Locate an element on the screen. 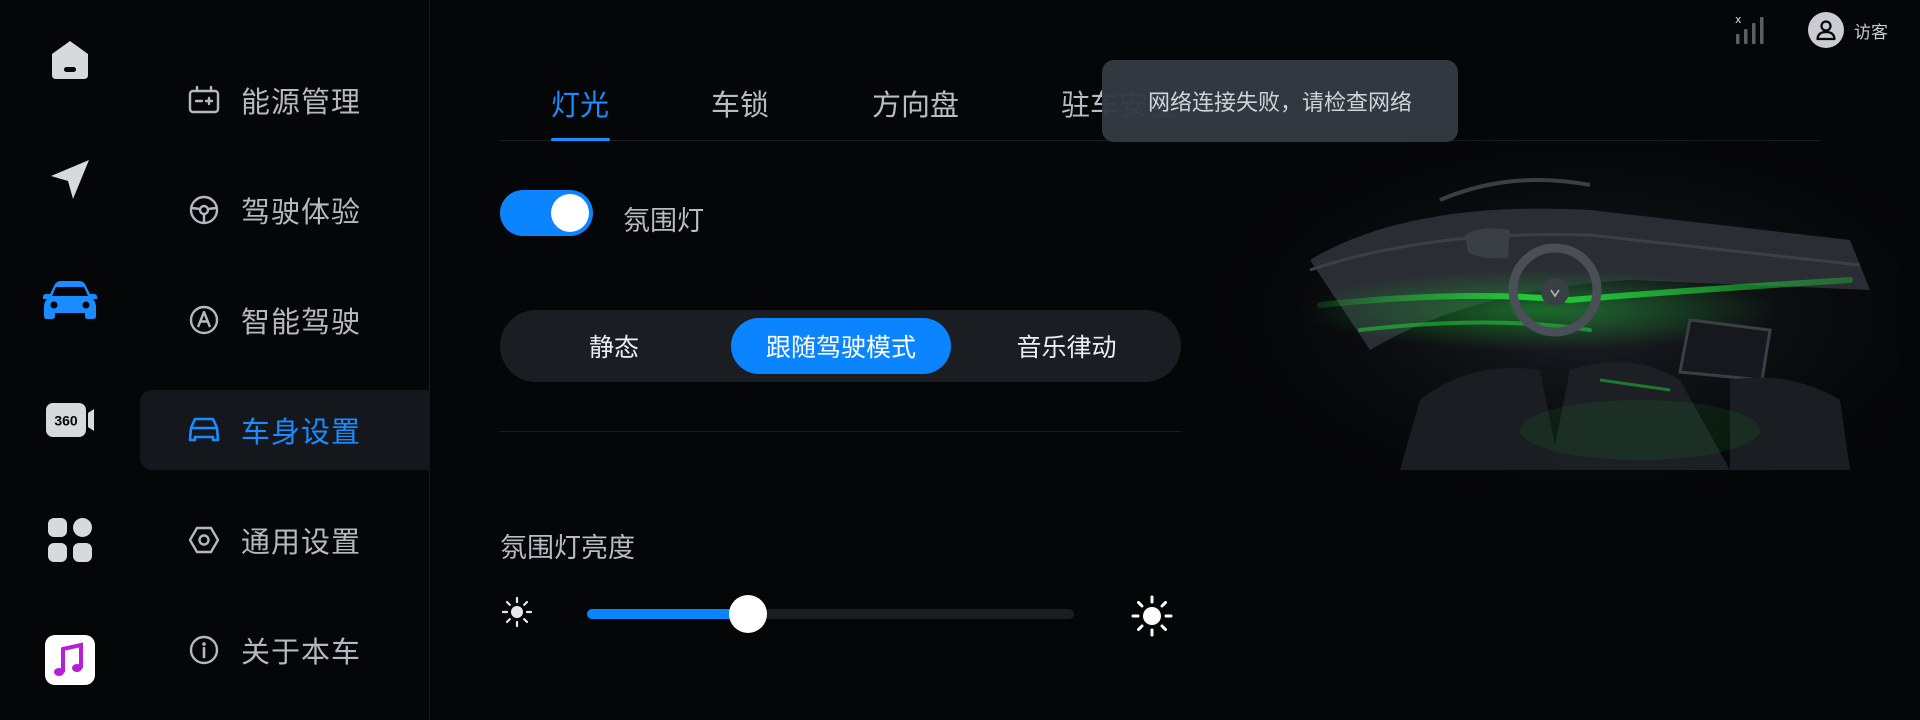  tab-lighting: 灯光 is located at coordinates (580, 103).